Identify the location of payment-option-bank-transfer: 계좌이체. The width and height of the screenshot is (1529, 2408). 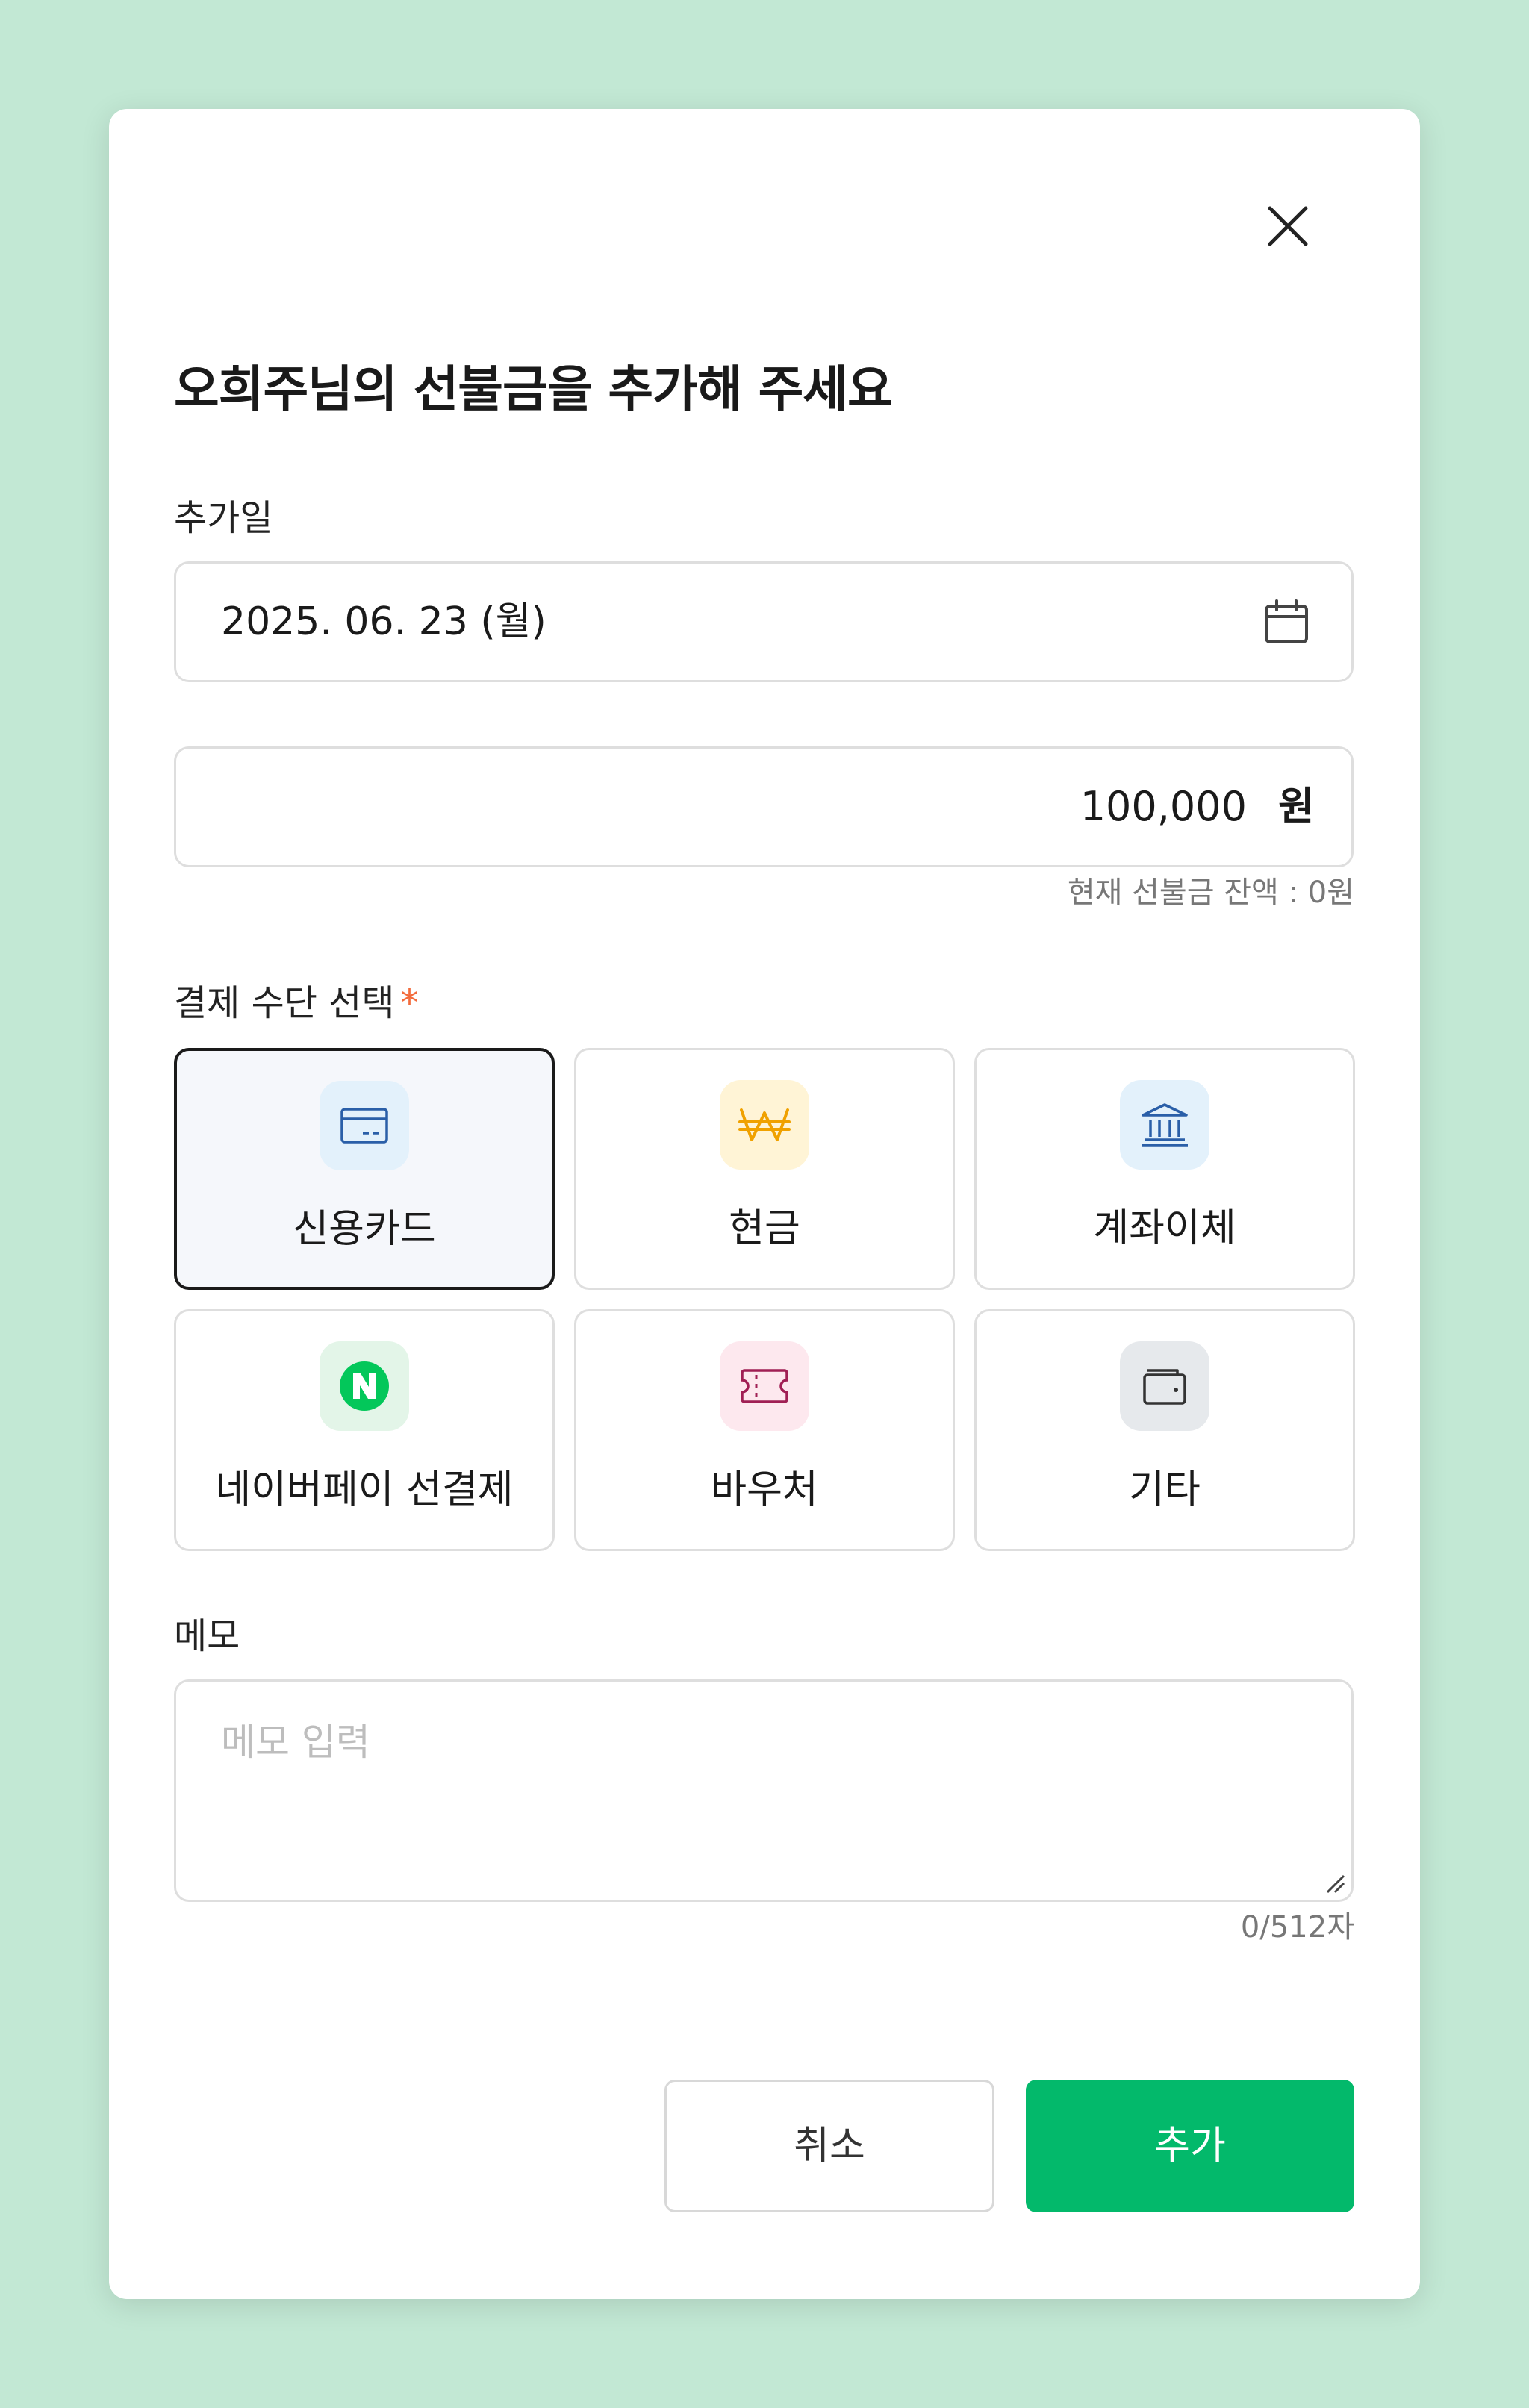
(1164, 1169).